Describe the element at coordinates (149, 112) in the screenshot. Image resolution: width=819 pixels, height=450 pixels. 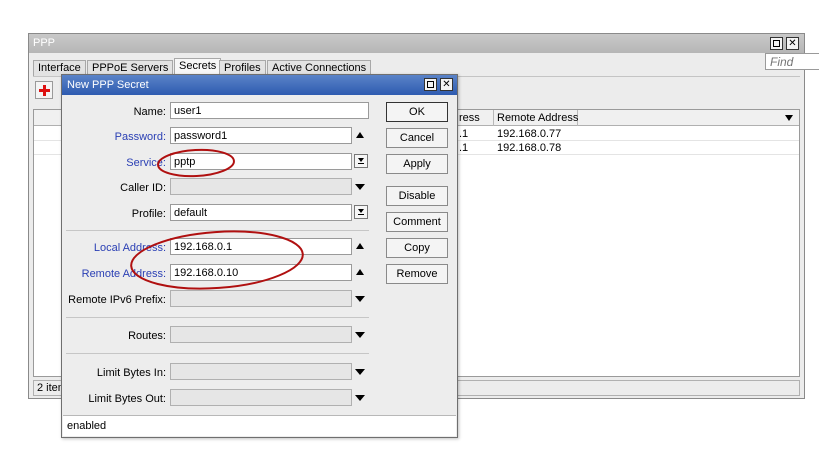
I see `name-label: Name:` at that location.